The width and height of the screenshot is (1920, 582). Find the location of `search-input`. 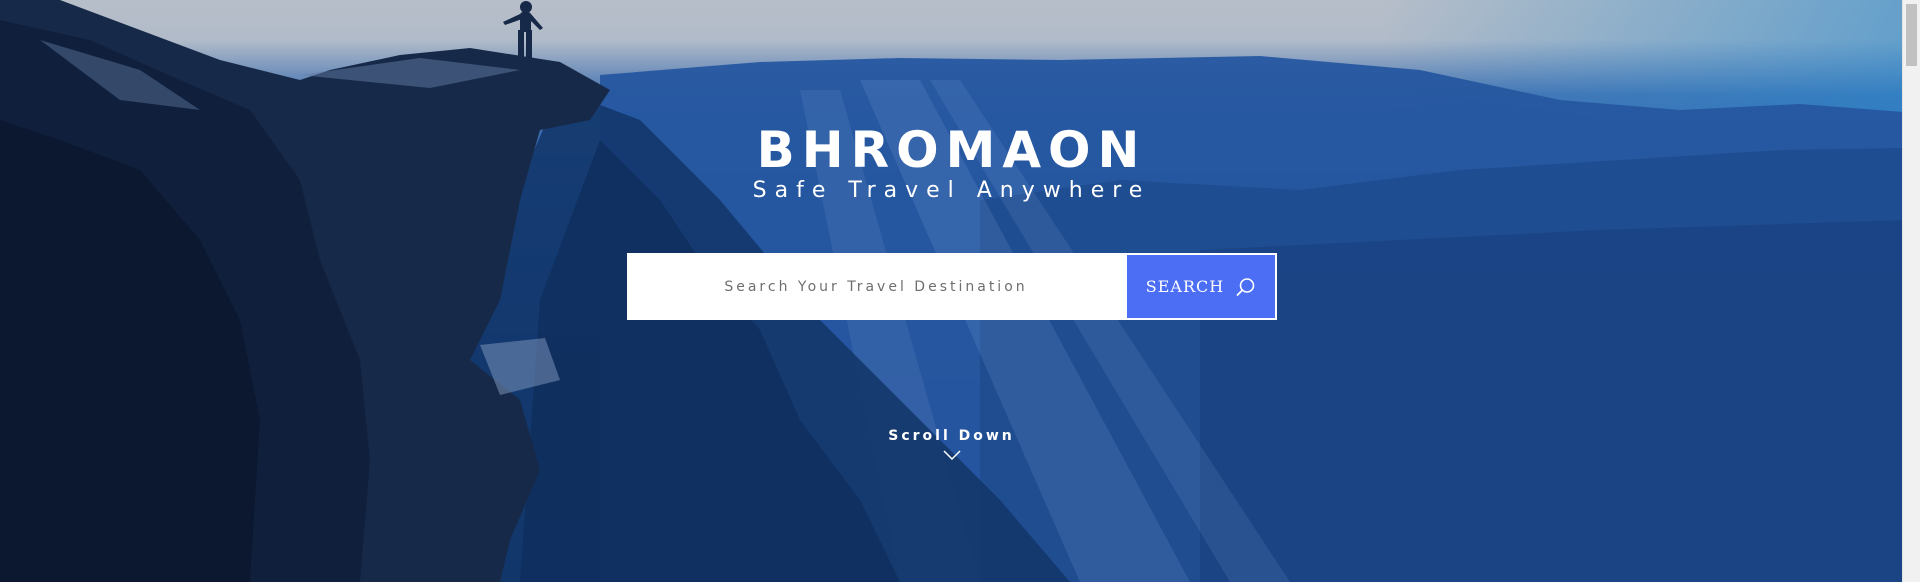

search-input is located at coordinates (876, 286).